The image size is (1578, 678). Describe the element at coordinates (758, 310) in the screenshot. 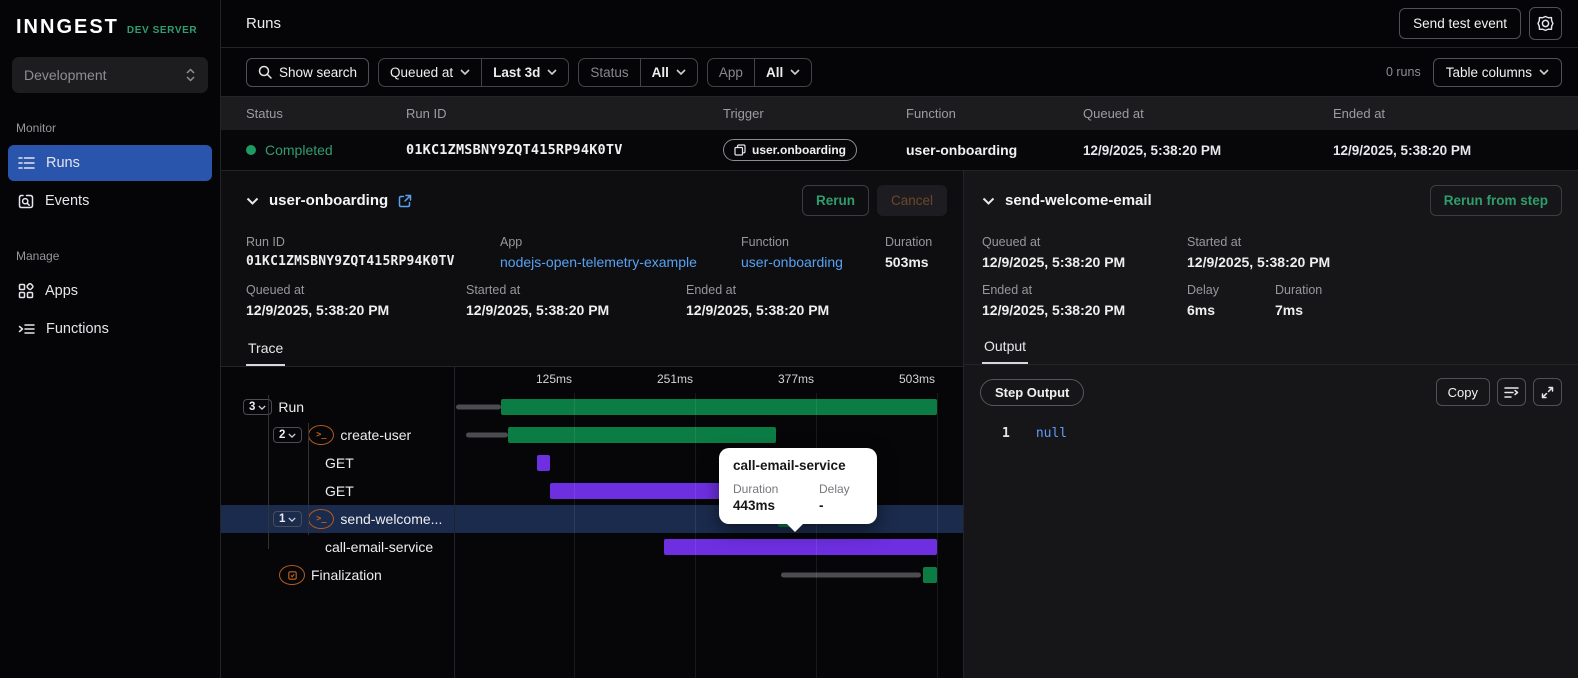

I see `ended-at-value: 12/9/2025, 5:38:20 PM` at that location.